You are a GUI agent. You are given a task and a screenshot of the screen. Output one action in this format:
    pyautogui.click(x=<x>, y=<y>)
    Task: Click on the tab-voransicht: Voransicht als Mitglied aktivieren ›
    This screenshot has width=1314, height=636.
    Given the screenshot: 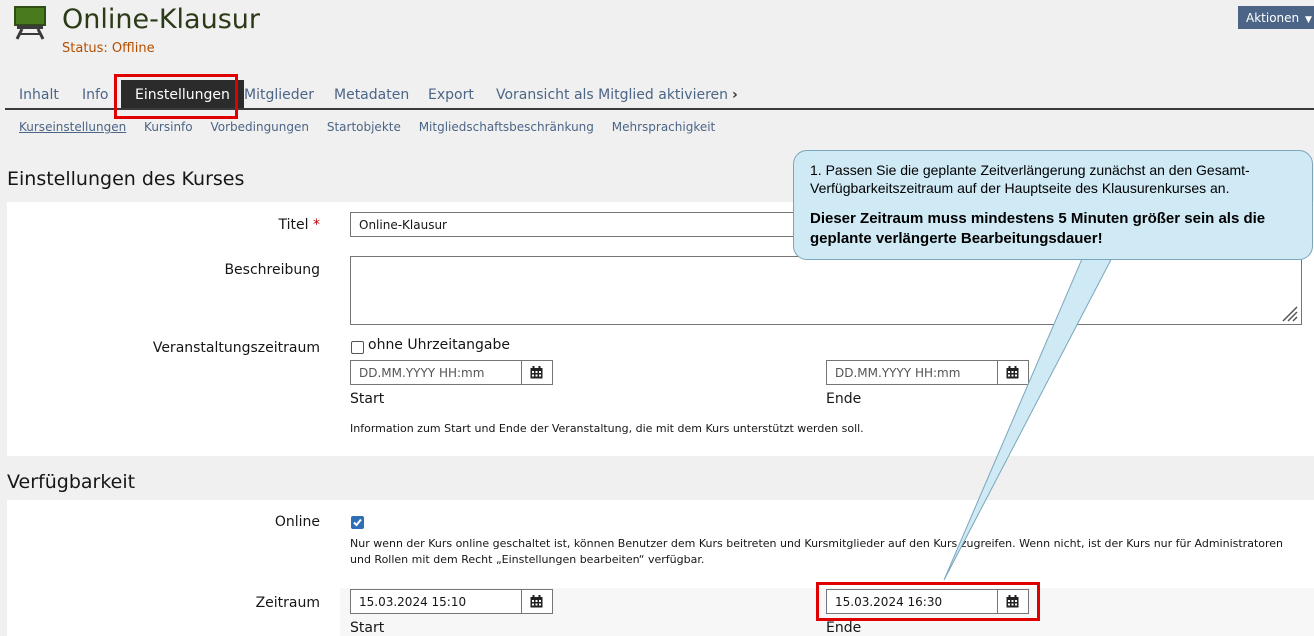 What is the action you would take?
    pyautogui.click(x=617, y=94)
    